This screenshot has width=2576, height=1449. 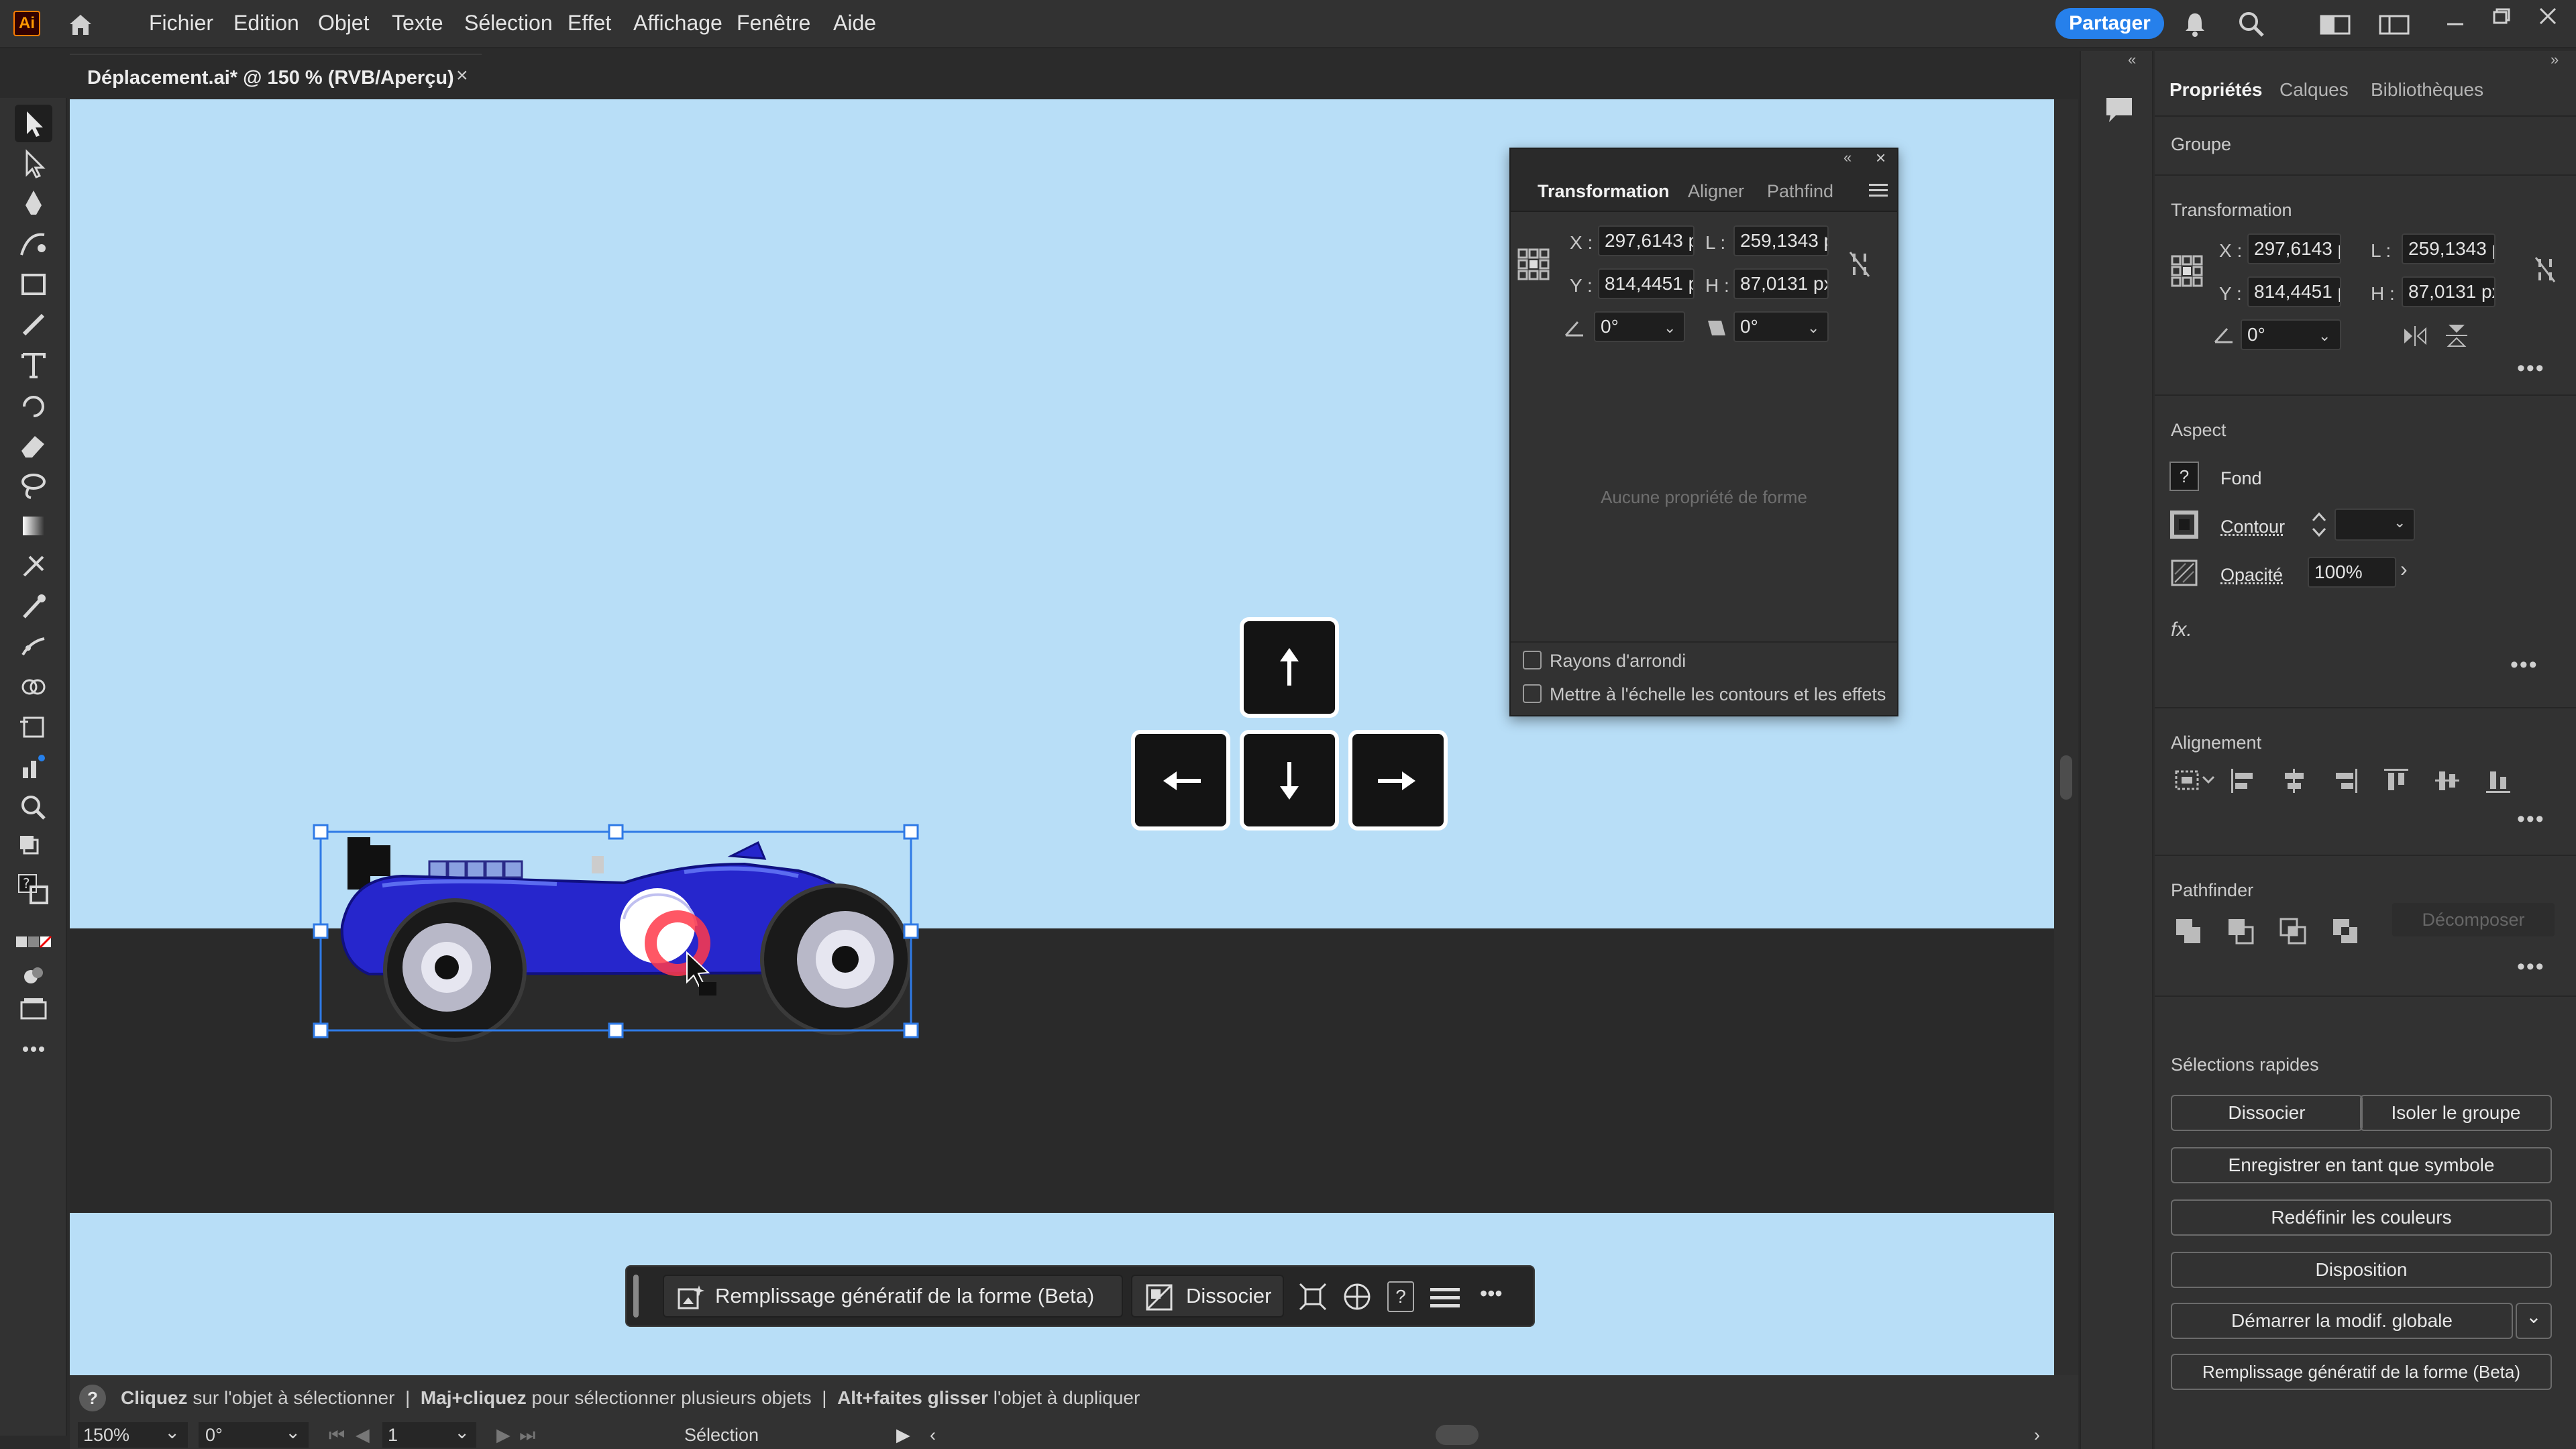 I want to click on scroll-left-icon: ‹, so click(x=933, y=1435).